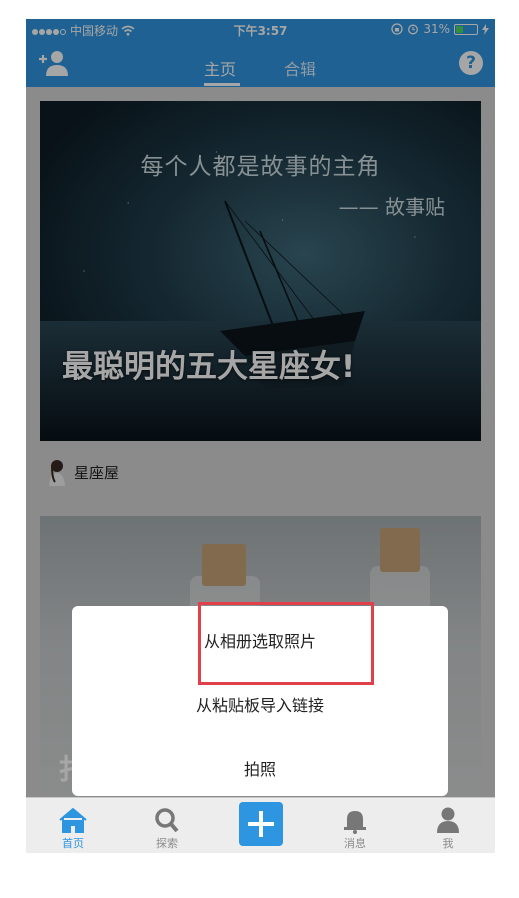 Image resolution: width=519 pixels, height=898 pixels. Describe the element at coordinates (286, 643) in the screenshot. I see `highlight-box` at that location.